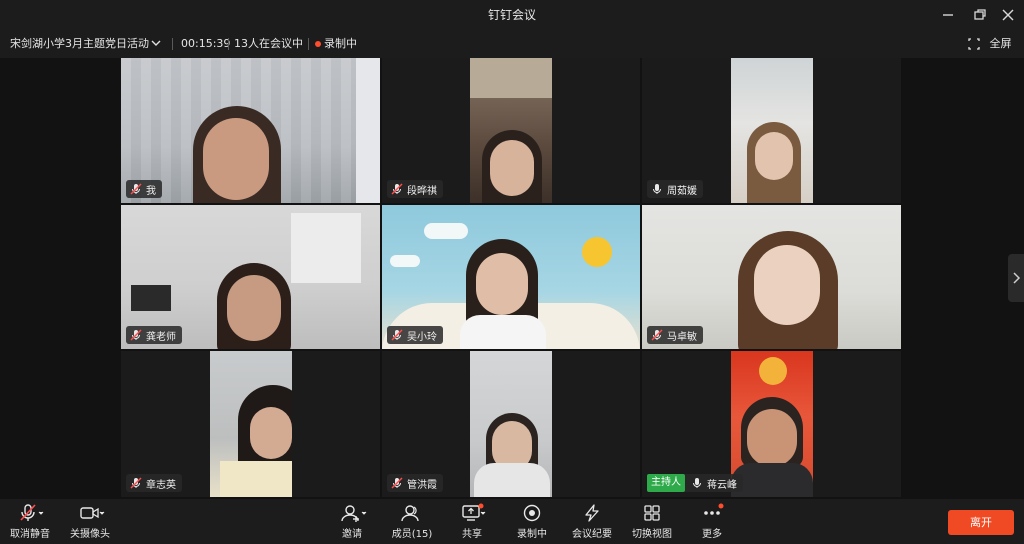  Describe the element at coordinates (592, 534) in the screenshot. I see `minutes-label: 会议纪要` at that location.